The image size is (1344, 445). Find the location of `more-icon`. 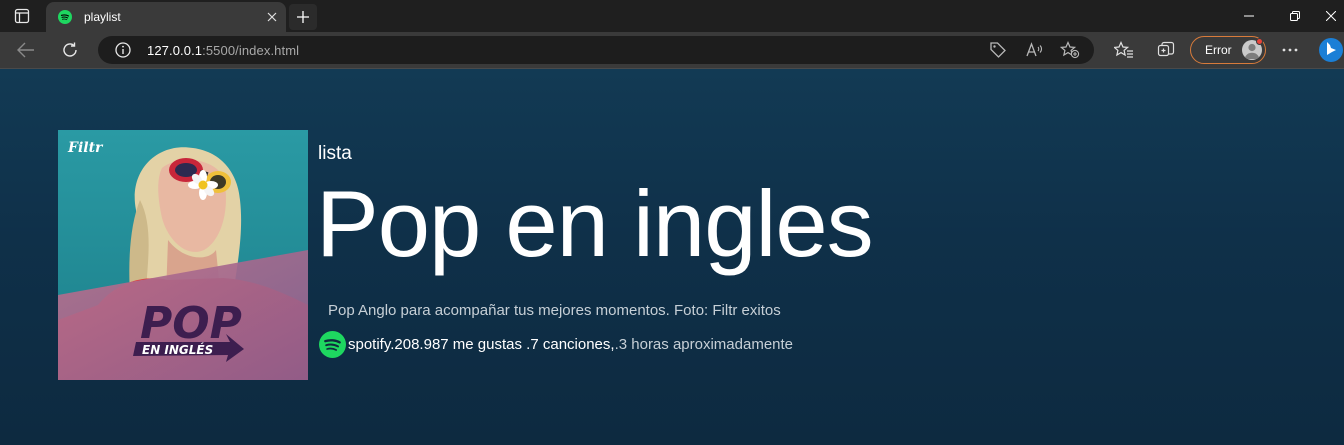

more-icon is located at coordinates (1290, 50).